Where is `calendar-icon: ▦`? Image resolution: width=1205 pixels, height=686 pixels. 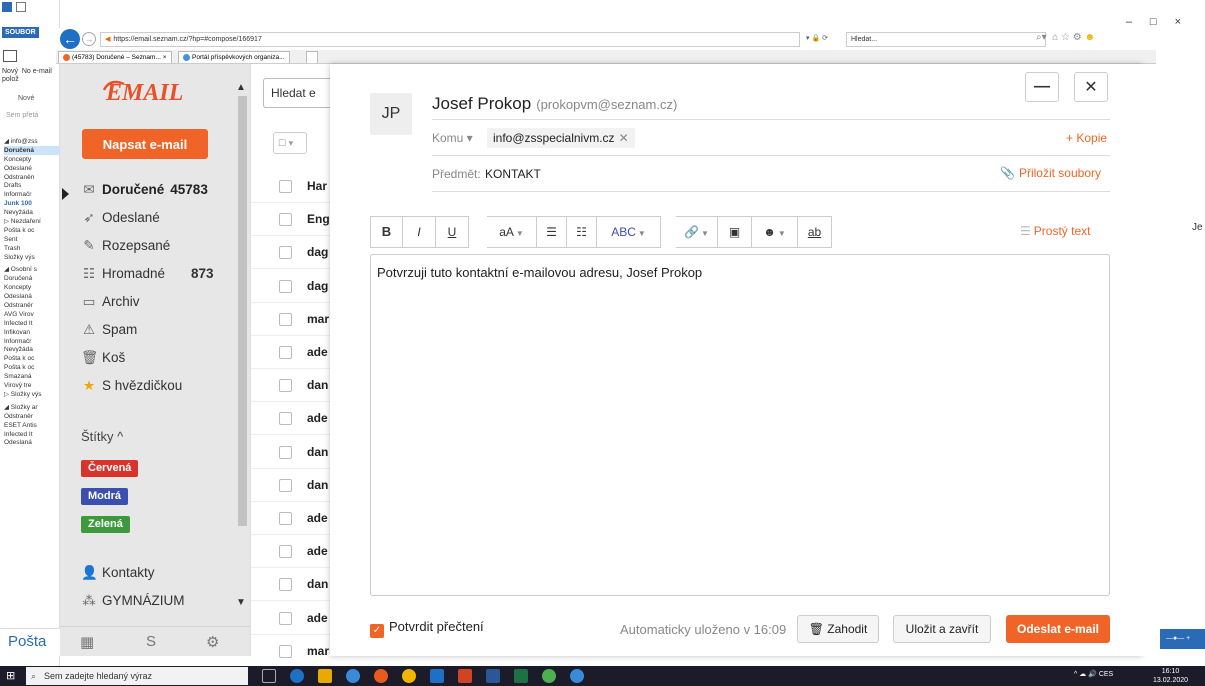 calendar-icon: ▦ is located at coordinates (87, 642).